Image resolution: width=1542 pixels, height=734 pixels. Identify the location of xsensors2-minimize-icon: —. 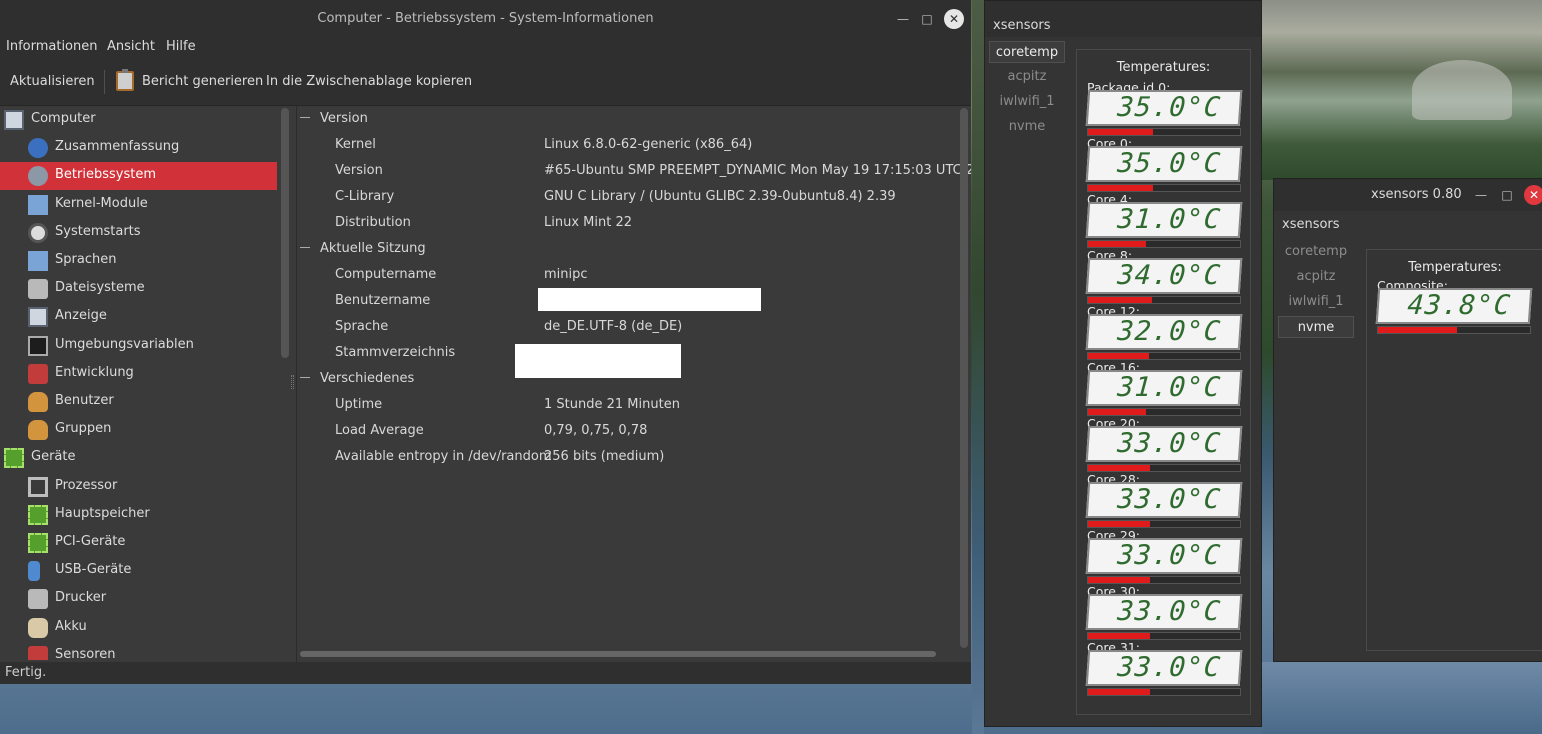
(1481, 195).